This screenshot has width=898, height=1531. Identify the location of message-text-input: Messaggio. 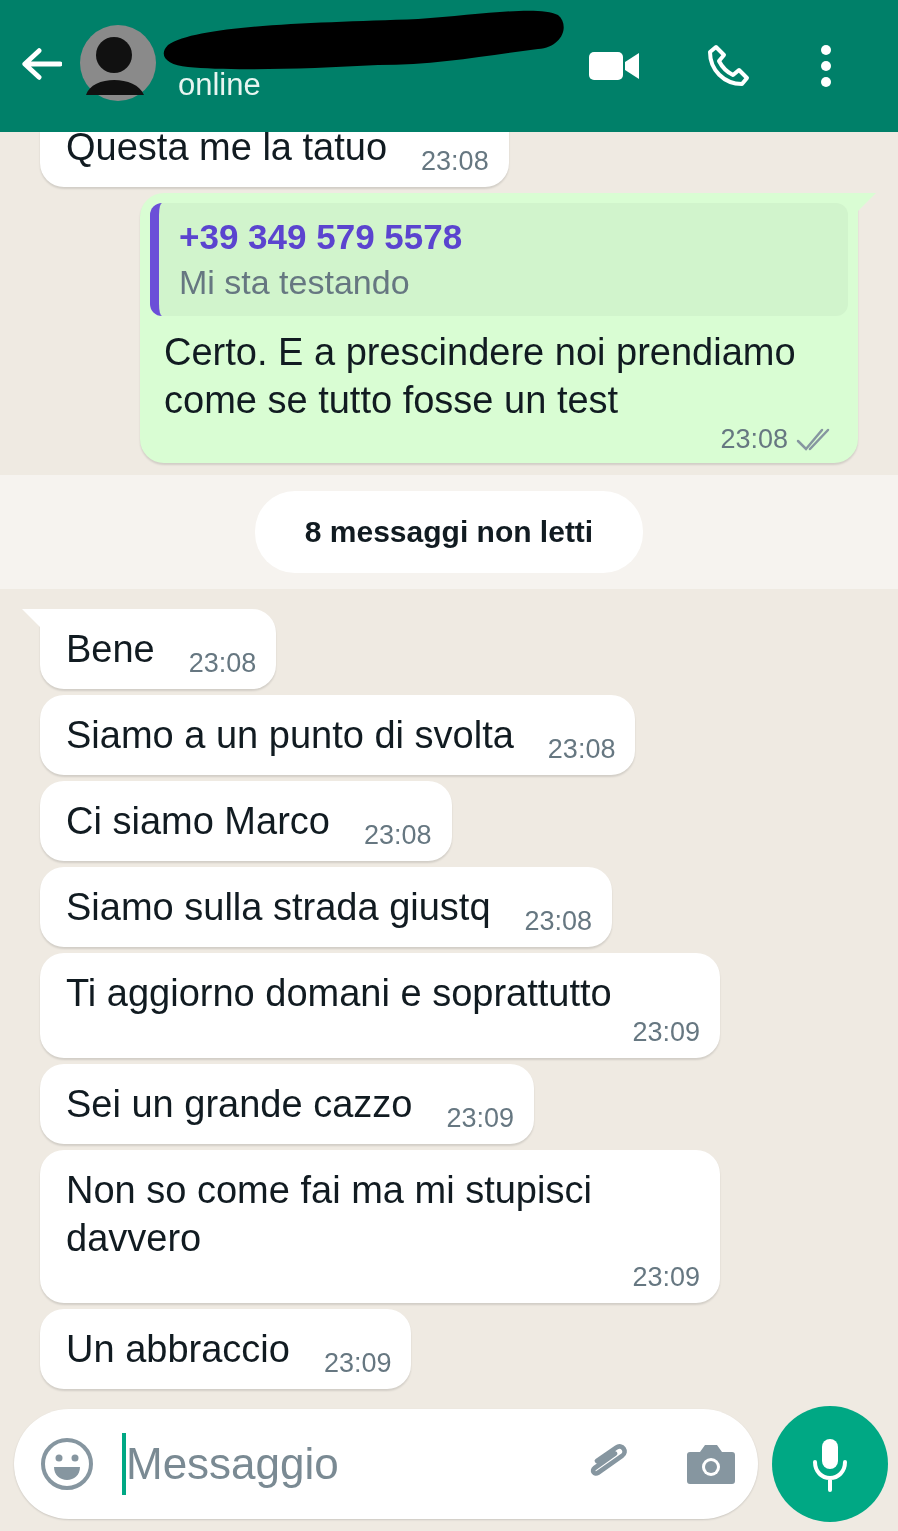
(351, 1464).